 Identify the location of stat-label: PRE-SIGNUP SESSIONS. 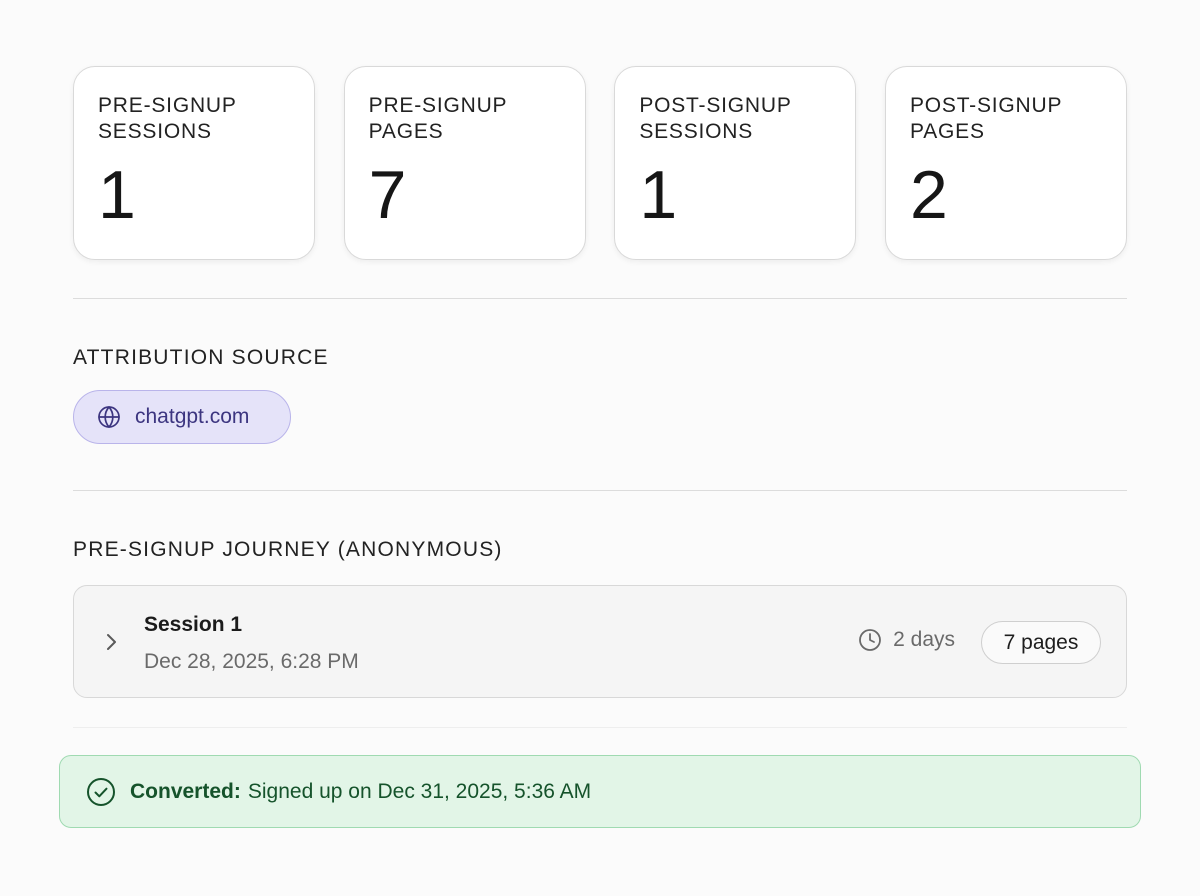
(167, 118).